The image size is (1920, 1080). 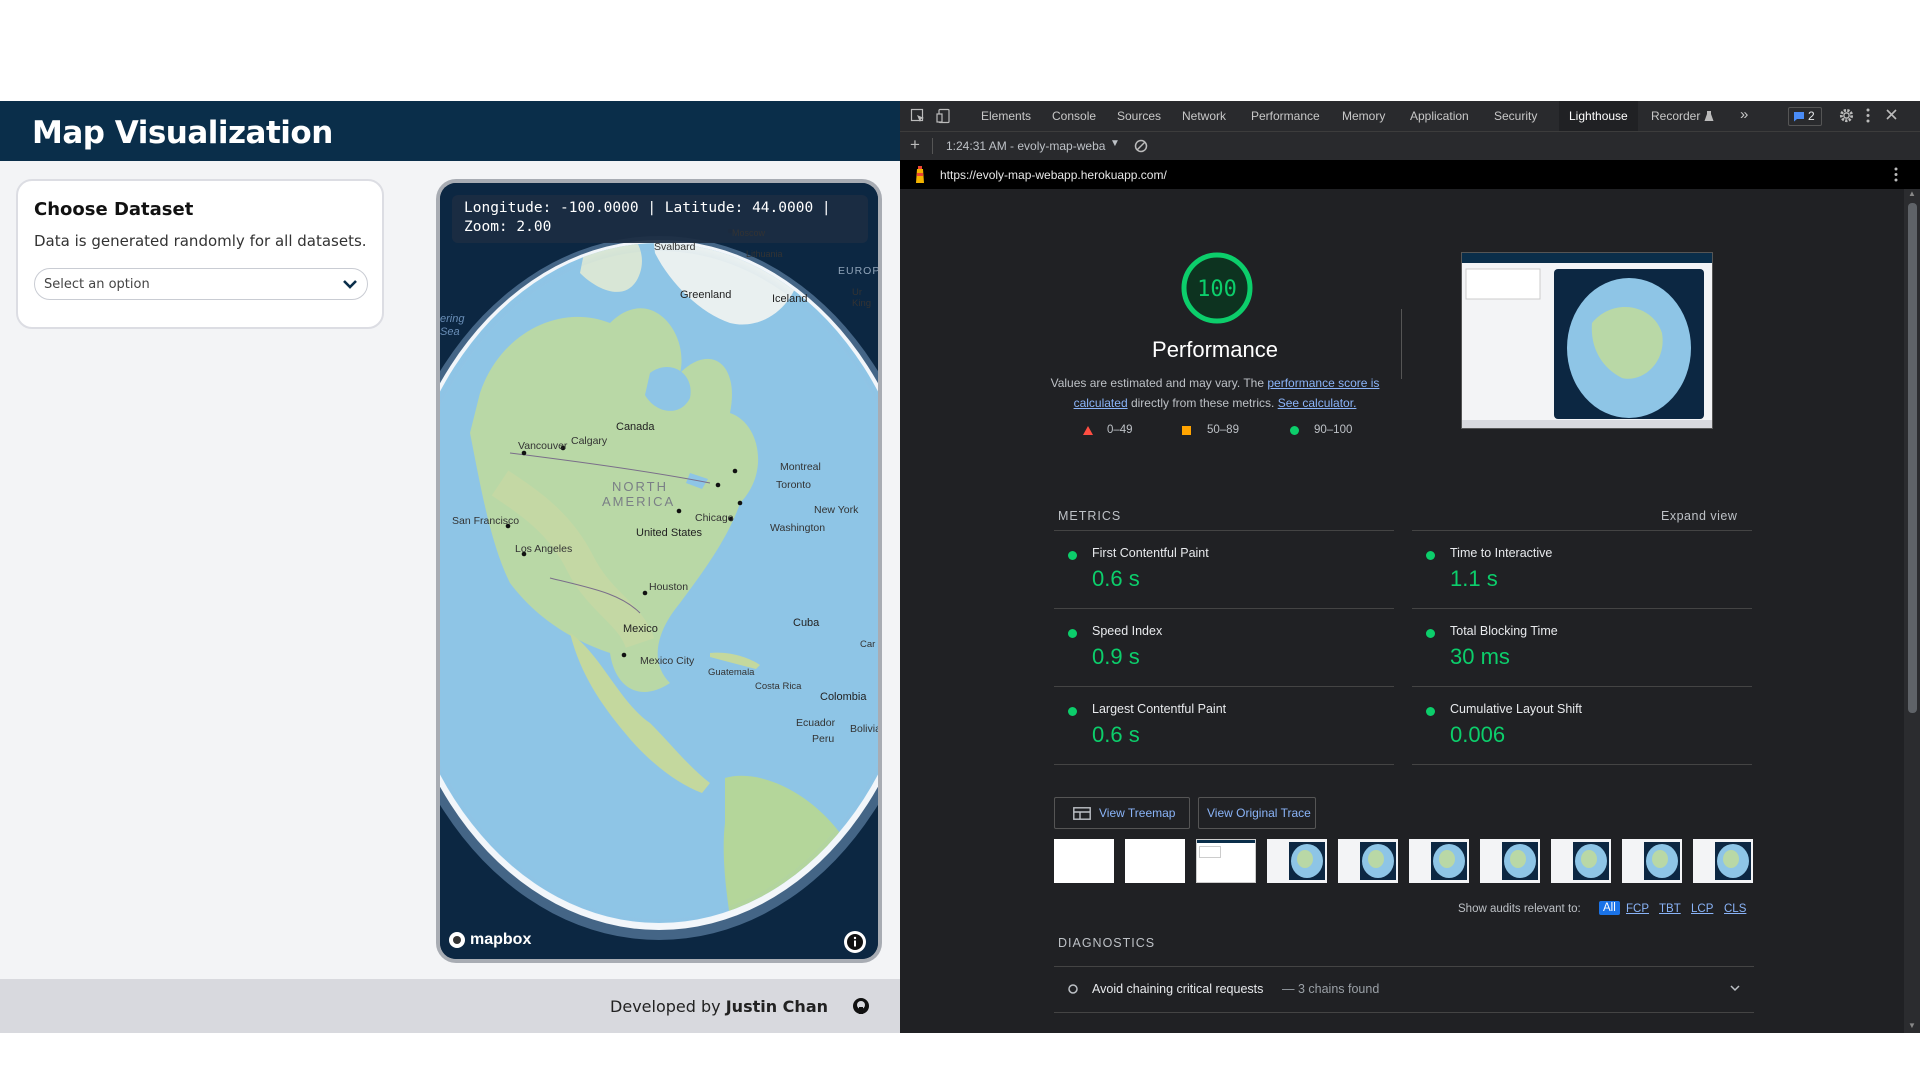 What do you see at coordinates (790, 299) in the screenshot?
I see `map-label-iceland: Iceland` at bounding box center [790, 299].